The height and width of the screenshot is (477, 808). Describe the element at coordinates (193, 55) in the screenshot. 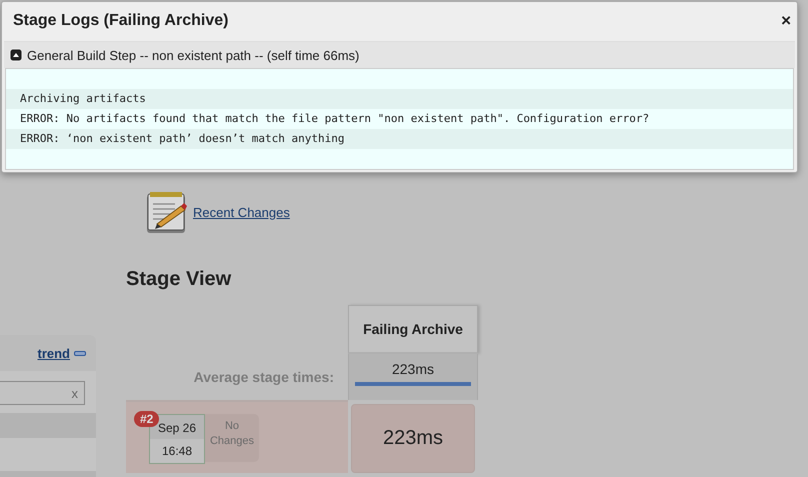

I see `step-title: General Build Step -- non existent path -- (self time 66ms)` at that location.